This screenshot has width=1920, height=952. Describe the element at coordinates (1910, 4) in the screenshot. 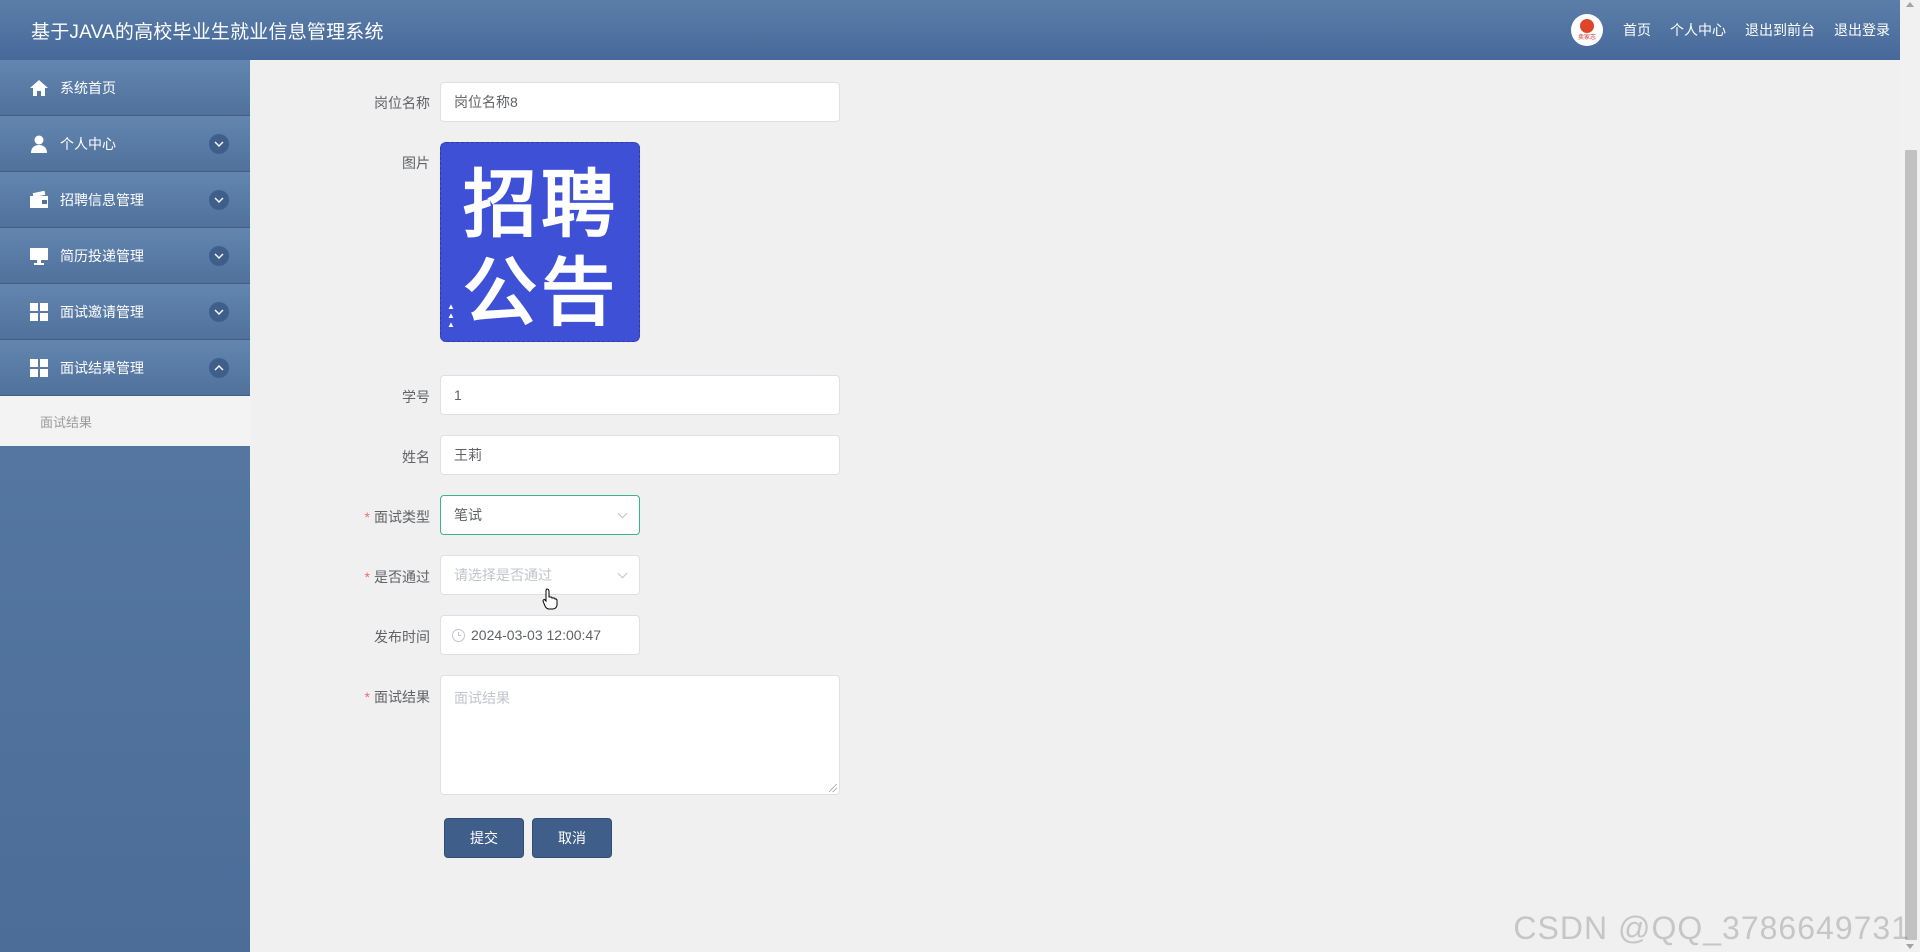

I see `scroll-up-icon` at that location.